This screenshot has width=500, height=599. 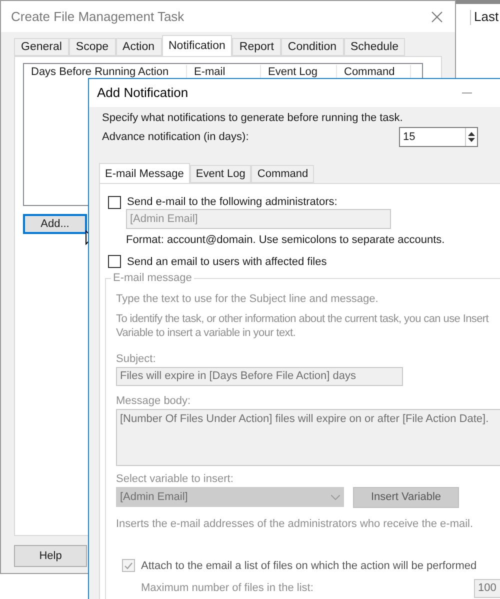 What do you see at coordinates (467, 93) in the screenshot?
I see `minimize-icon` at bounding box center [467, 93].